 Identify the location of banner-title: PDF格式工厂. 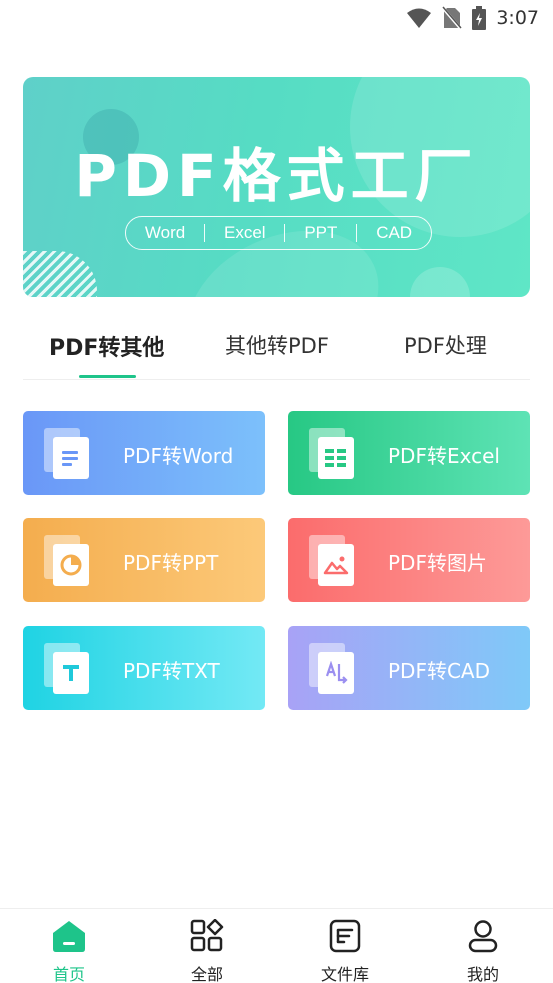
(276, 176).